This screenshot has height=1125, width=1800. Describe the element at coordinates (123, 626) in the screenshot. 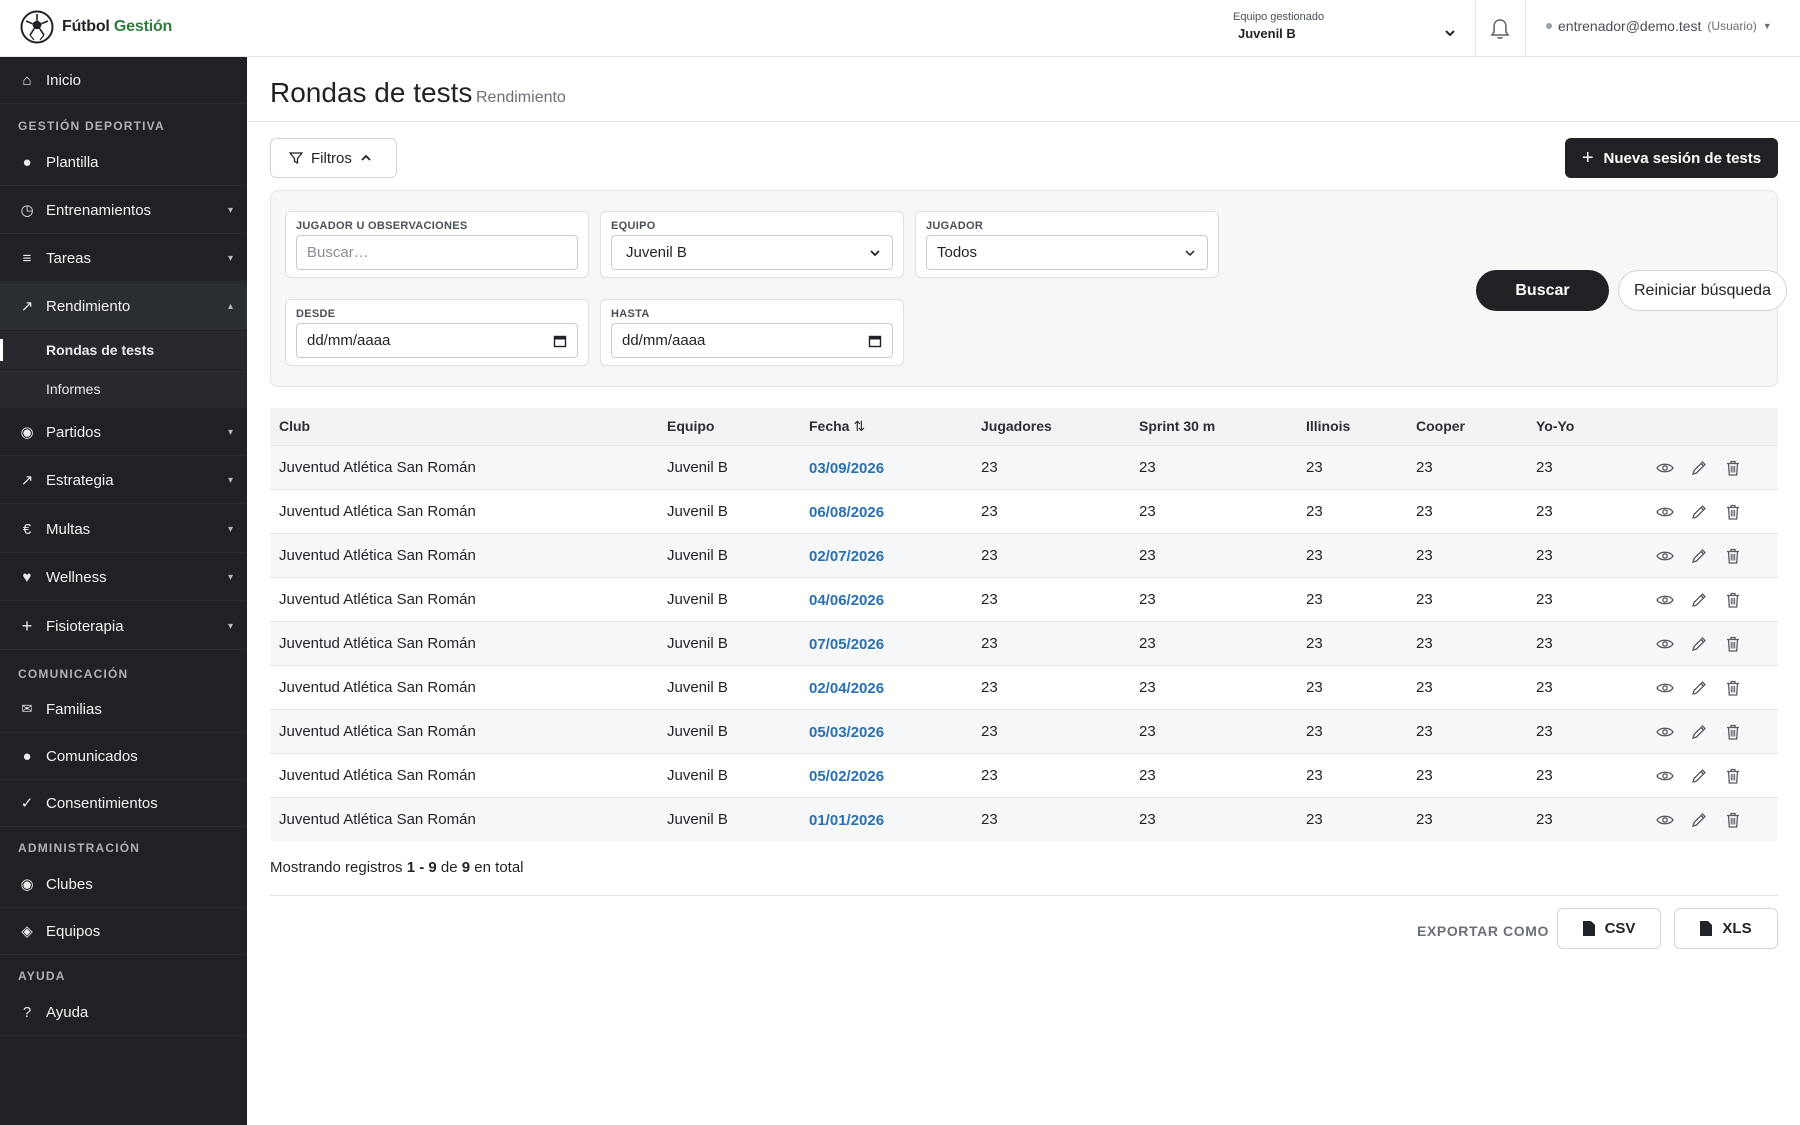

I see `sidebar-item-fisioterapia: + Fisioterapia ▾` at that location.